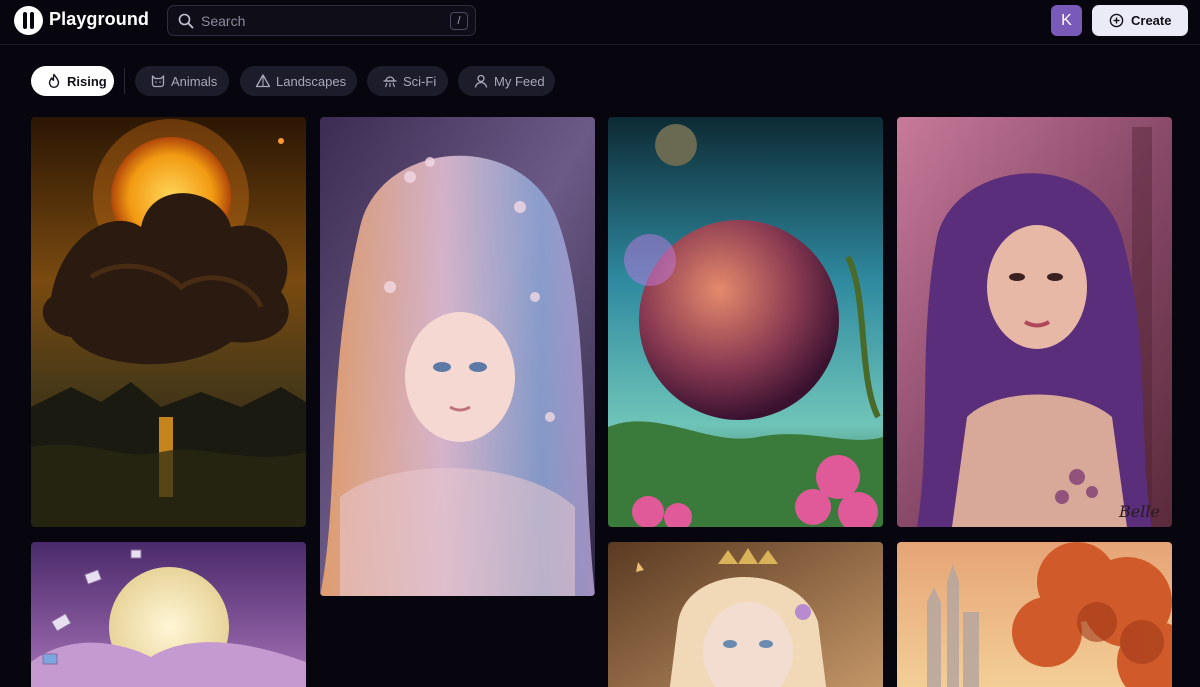 The height and width of the screenshot is (687, 1200). I want to click on app-title: Playground, so click(99, 19).